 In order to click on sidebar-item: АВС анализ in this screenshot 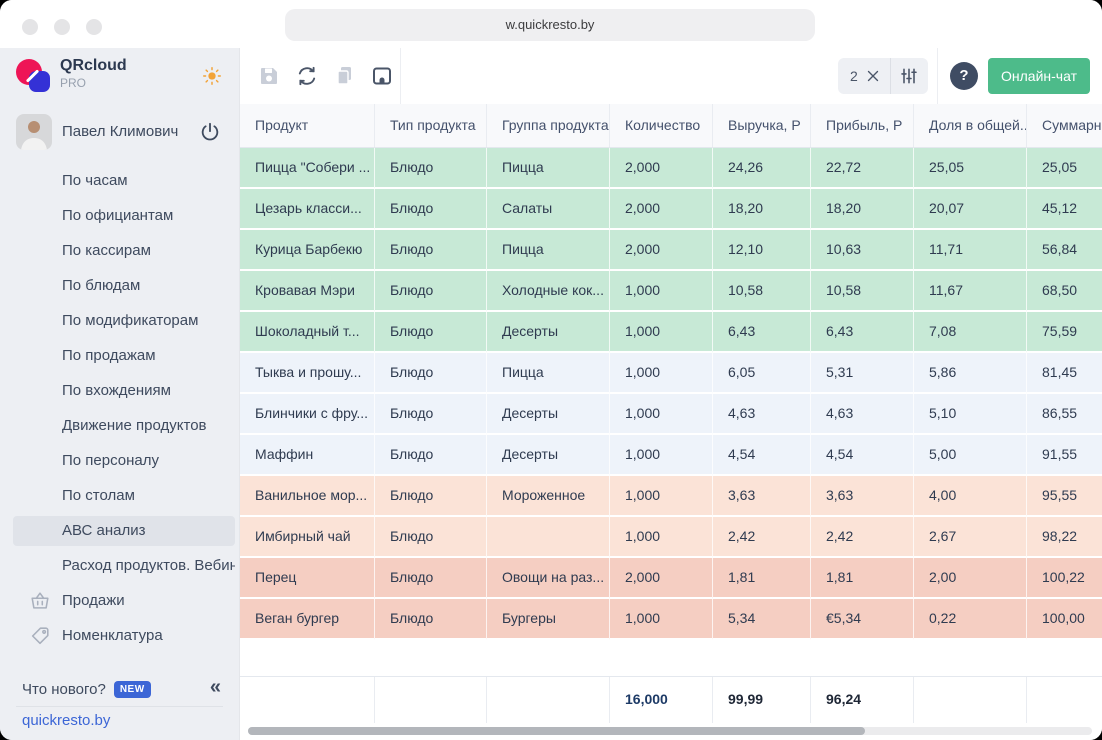, I will do `click(124, 531)`.